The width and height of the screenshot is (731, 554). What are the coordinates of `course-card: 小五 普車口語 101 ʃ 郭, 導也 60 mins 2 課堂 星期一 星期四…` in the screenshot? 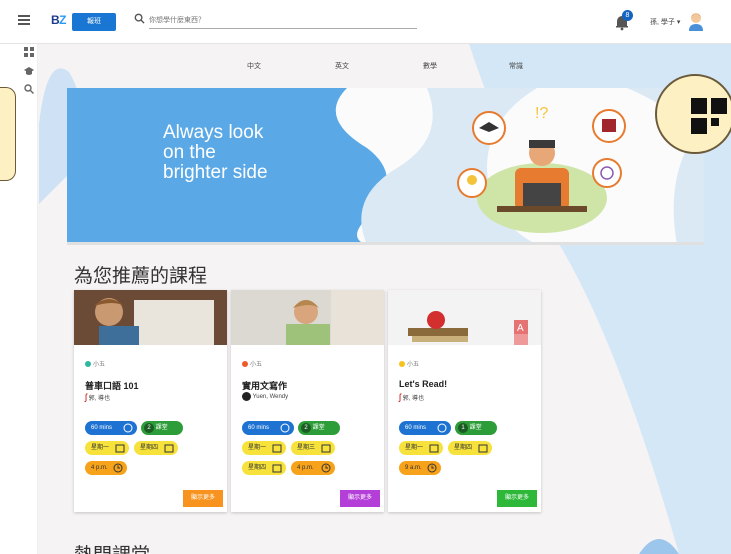 It's located at (150, 401).